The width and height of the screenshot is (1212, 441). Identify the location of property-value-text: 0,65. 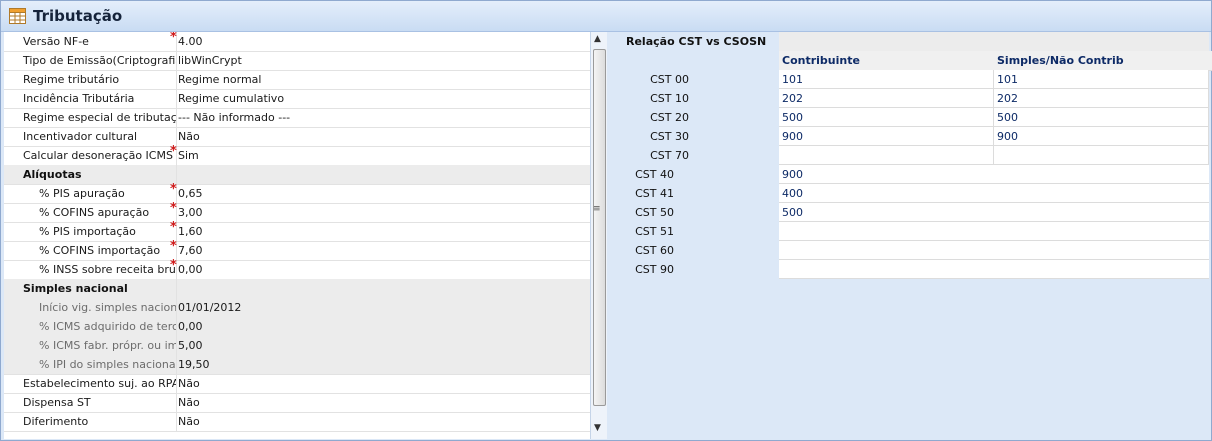
(190, 193).